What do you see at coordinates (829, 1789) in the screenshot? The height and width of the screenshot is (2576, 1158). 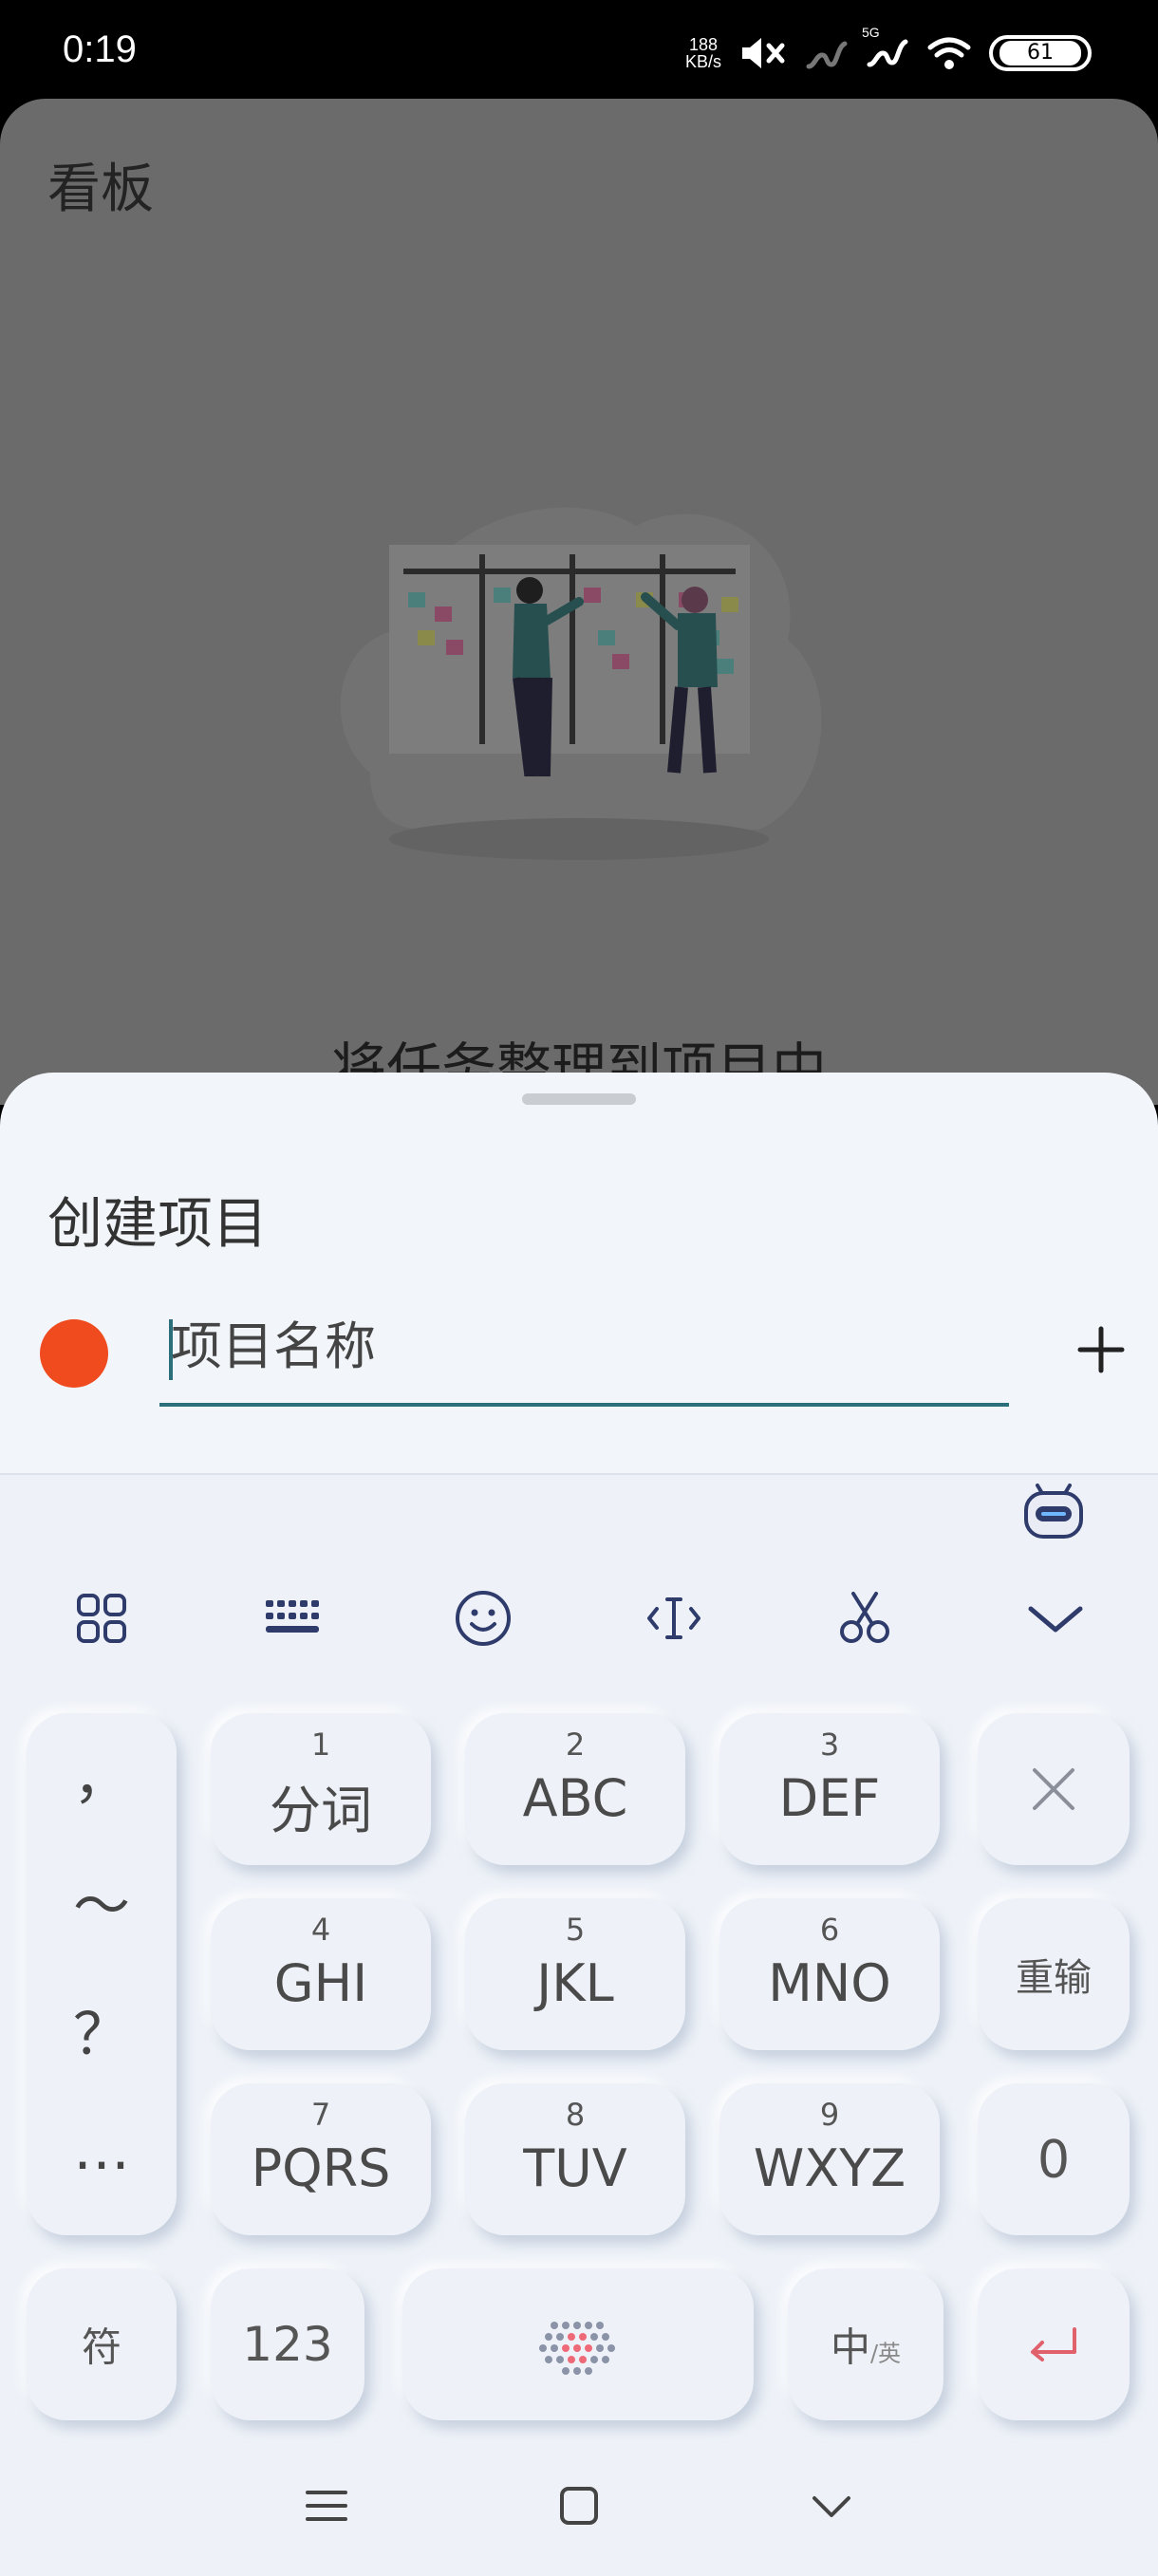 I see `key-3: 3 DEF` at bounding box center [829, 1789].